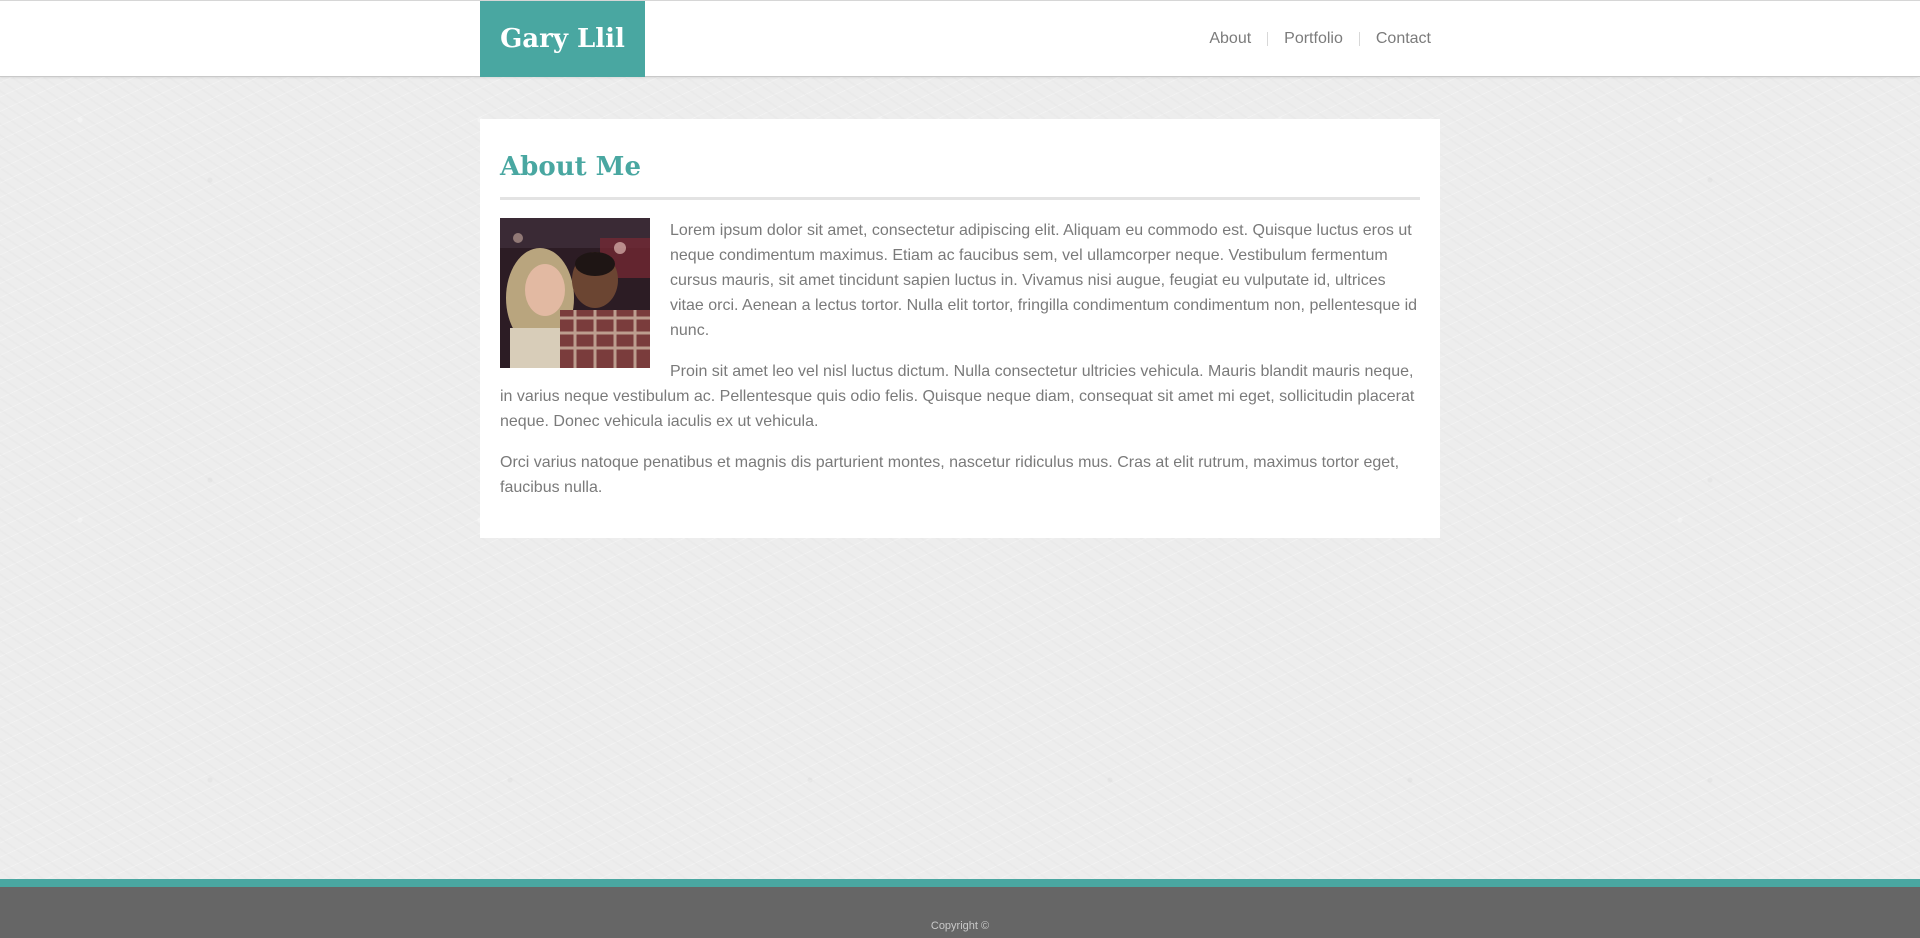  I want to click on profile-photo, so click(575, 293).